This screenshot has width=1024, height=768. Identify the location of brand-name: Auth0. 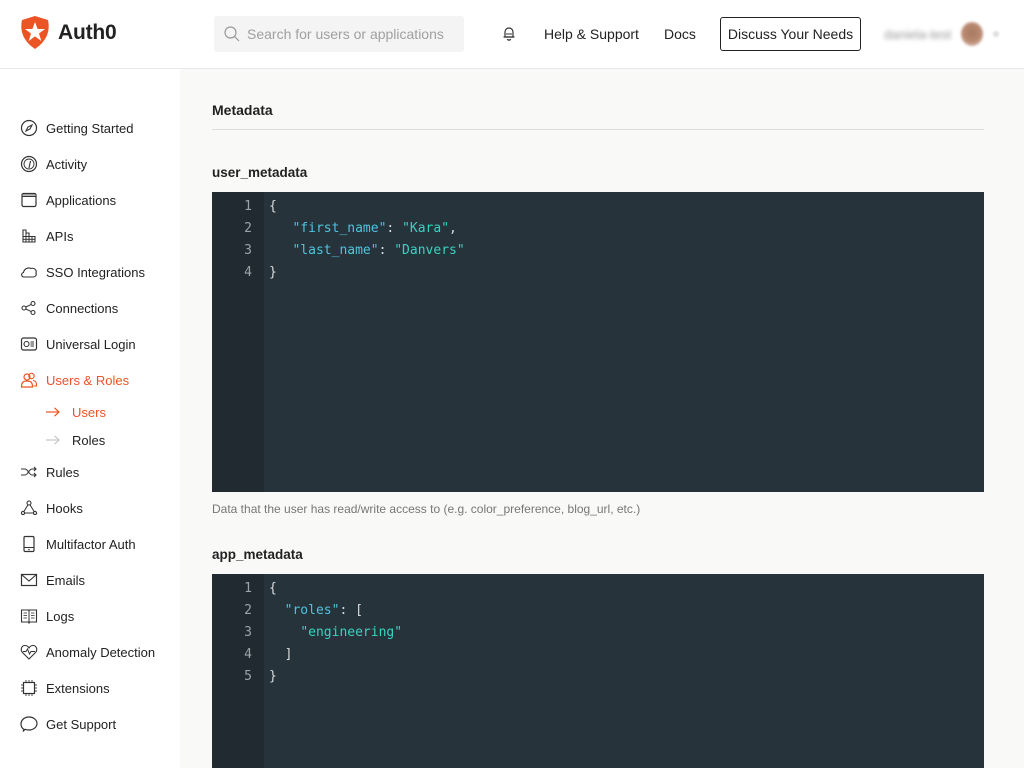
(87, 32).